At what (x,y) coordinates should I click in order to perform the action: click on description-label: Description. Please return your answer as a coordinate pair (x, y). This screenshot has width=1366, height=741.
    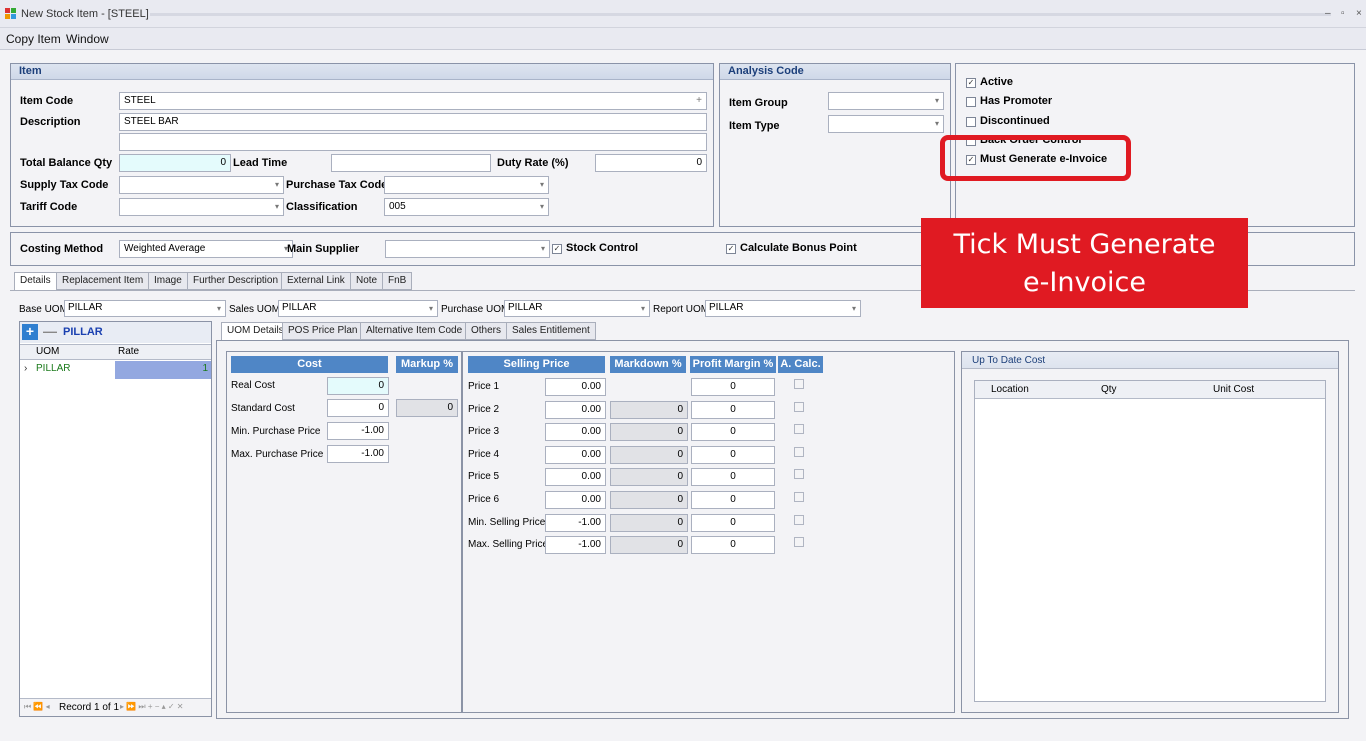
    Looking at the image, I should click on (50, 122).